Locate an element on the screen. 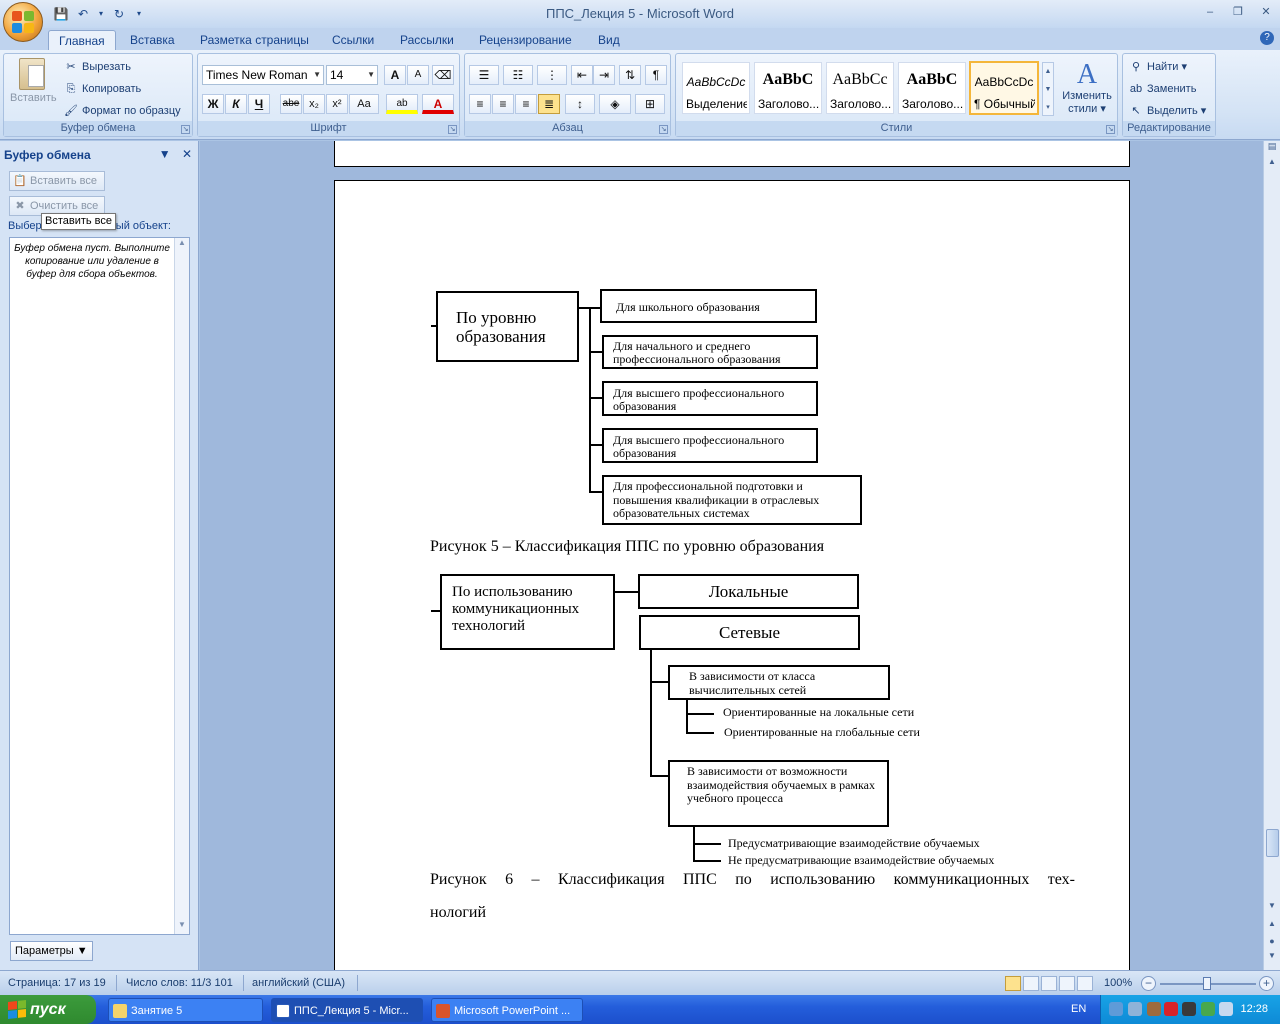  page-indicator: Страница: 17 из 19 is located at coordinates (57, 983).